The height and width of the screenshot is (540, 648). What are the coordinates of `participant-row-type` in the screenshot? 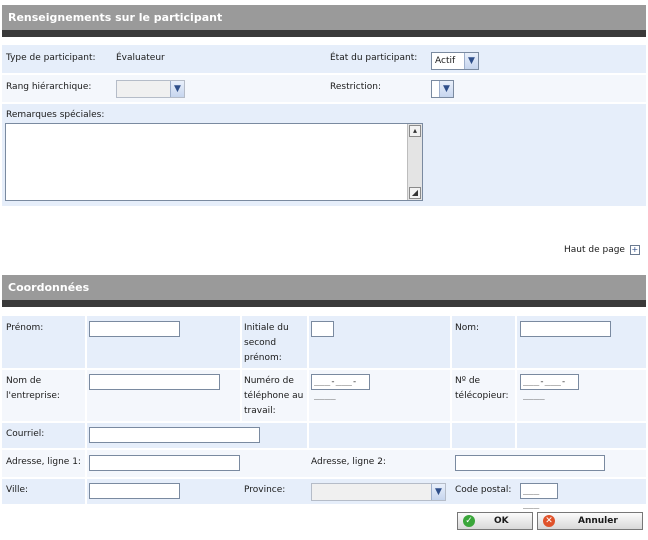 It's located at (324, 59).